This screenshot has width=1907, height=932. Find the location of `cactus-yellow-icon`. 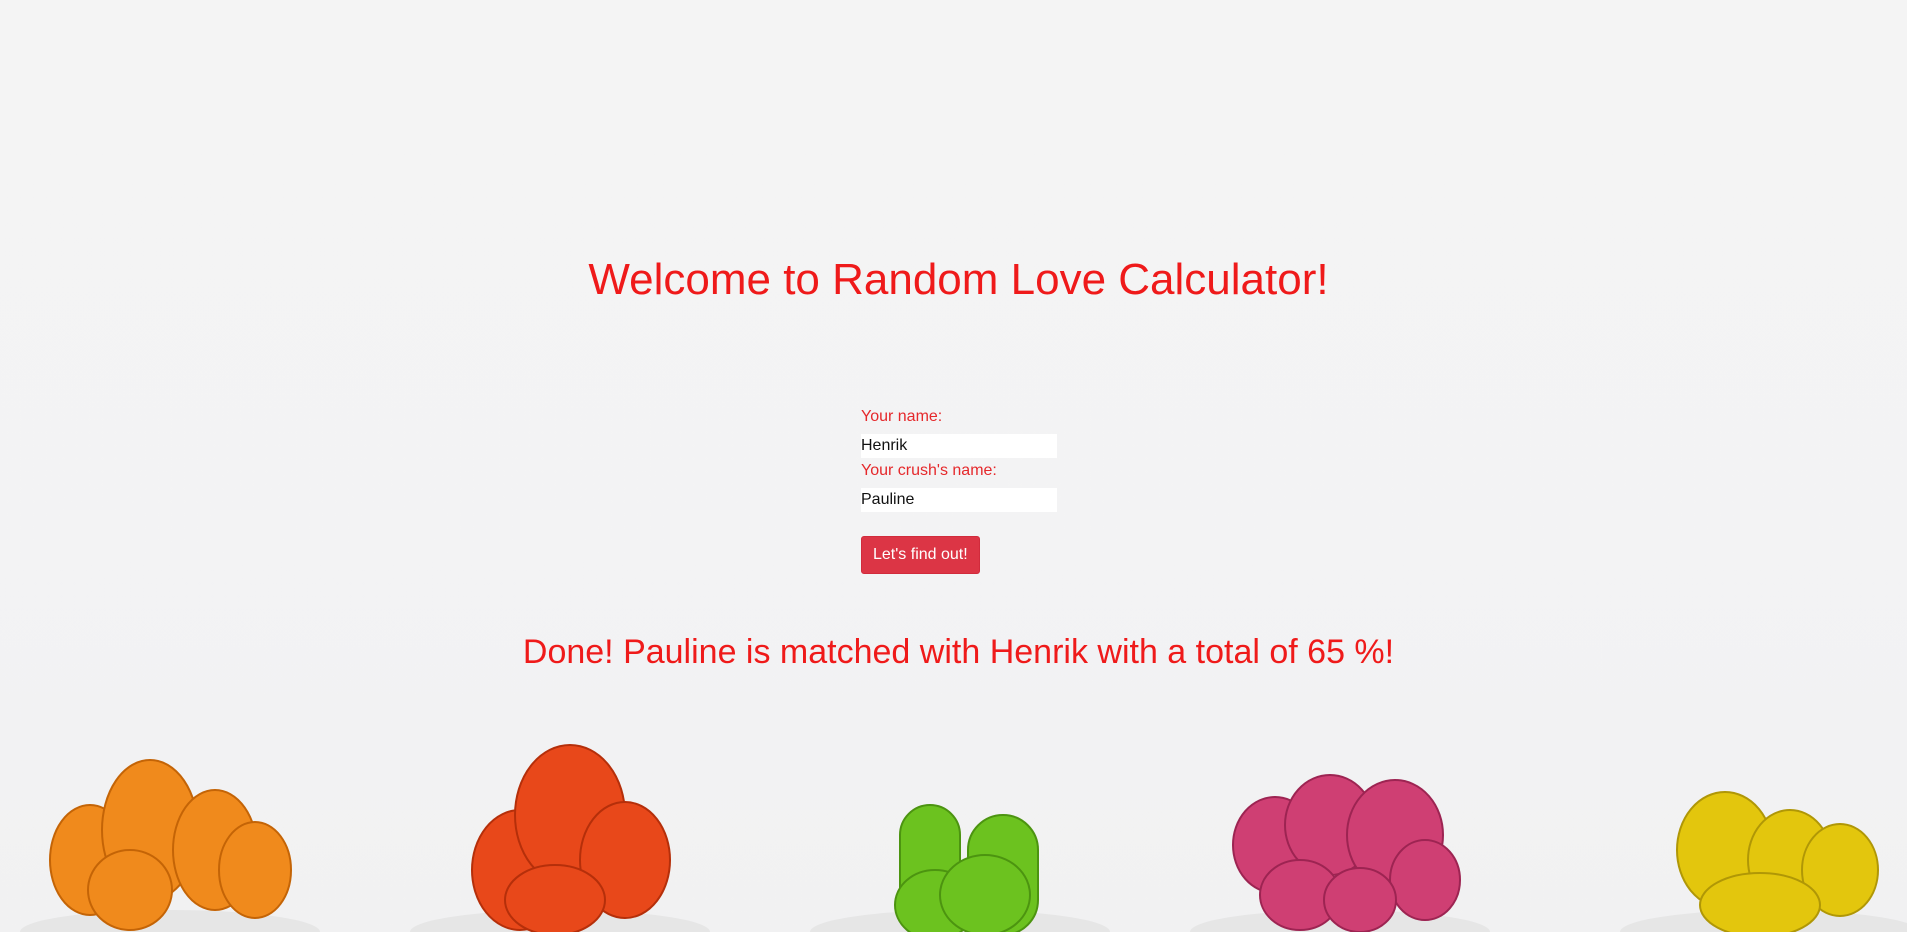

cactus-yellow-icon is located at coordinates (1777, 861).